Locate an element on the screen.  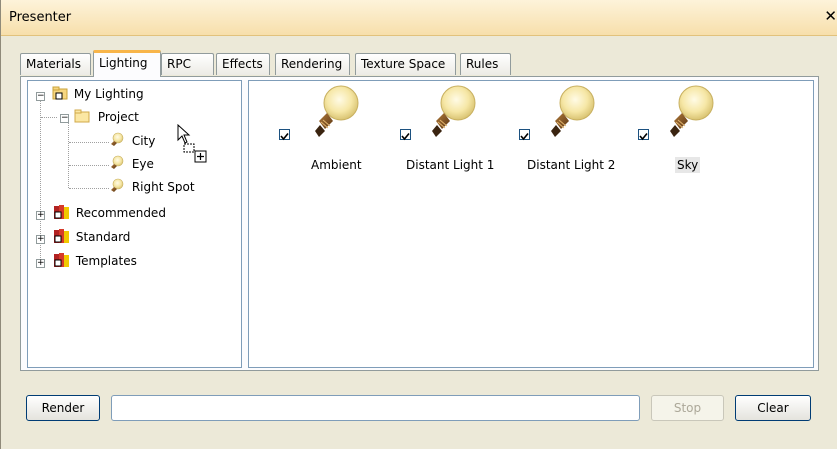
tree-node-standard: Standard is located at coordinates (91, 237).